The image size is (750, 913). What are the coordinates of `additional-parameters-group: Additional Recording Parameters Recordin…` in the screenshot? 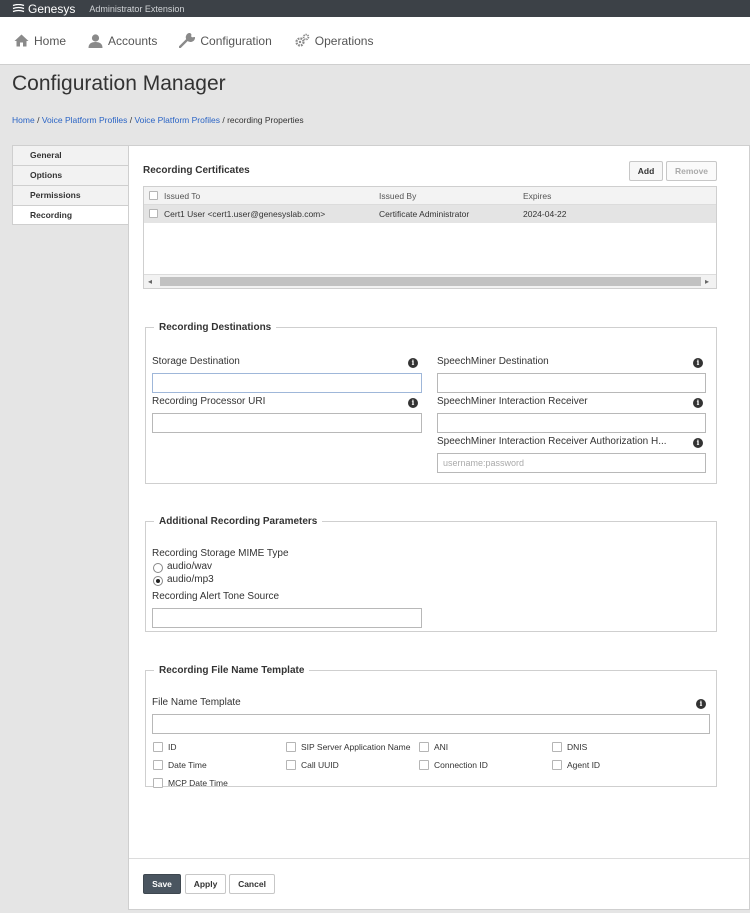 It's located at (431, 574).